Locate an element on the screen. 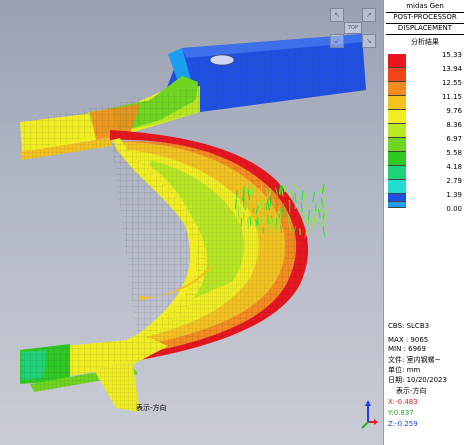 This screenshot has height=445, width=465. unit-label: 单位: mm is located at coordinates (404, 370).